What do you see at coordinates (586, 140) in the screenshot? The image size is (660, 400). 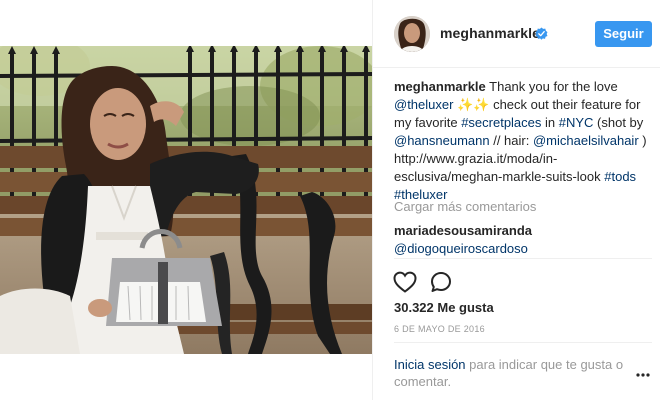 I see `caption-link: @michaelsilvahair` at bounding box center [586, 140].